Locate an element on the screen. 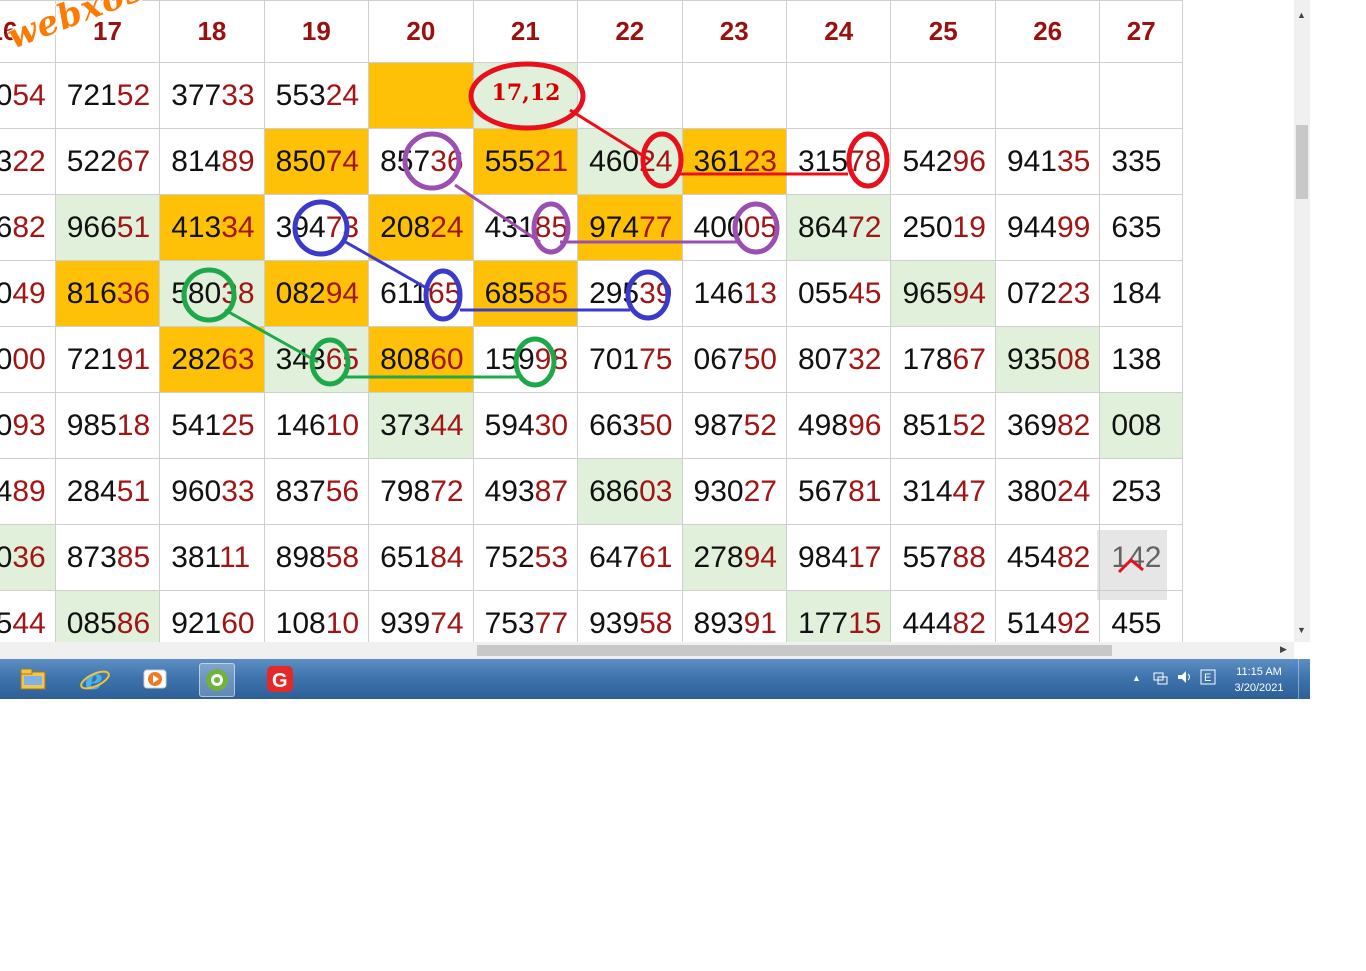 Image resolution: width=1366 pixels, height=971 pixels. scroll-up-arrow-icon: ▲ is located at coordinates (1301, 15).